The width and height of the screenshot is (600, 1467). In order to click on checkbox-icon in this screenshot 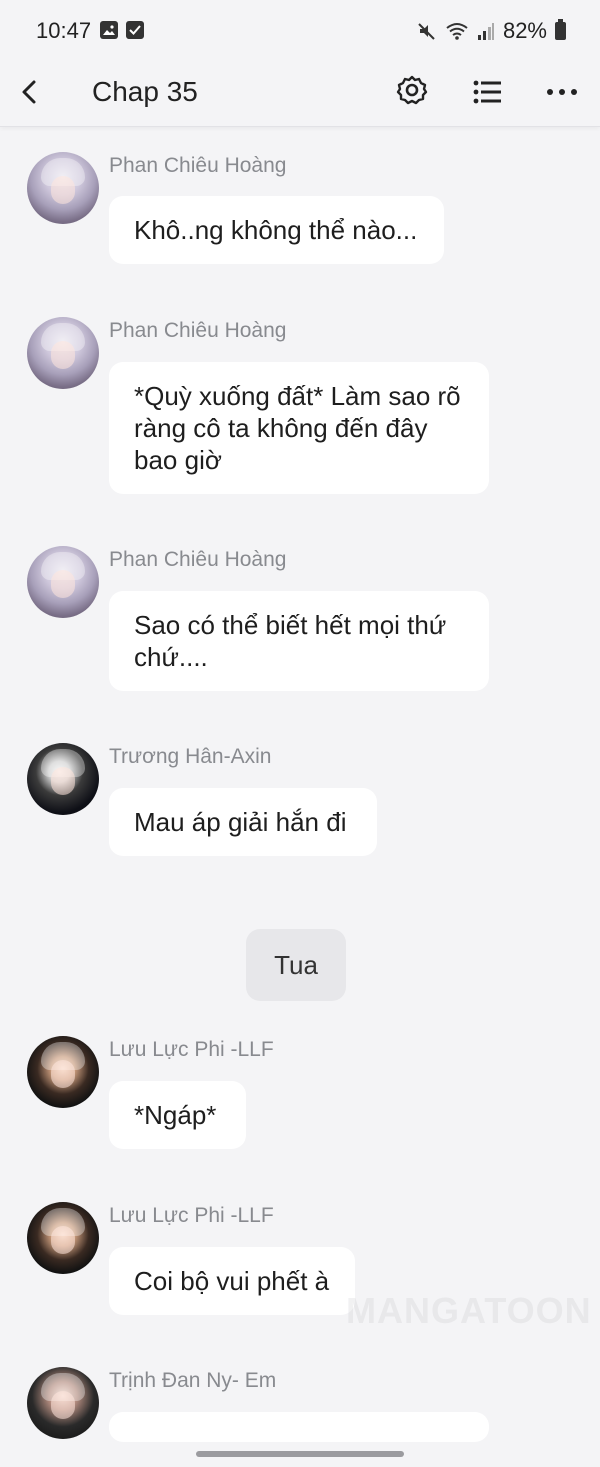, I will do `click(135, 30)`.